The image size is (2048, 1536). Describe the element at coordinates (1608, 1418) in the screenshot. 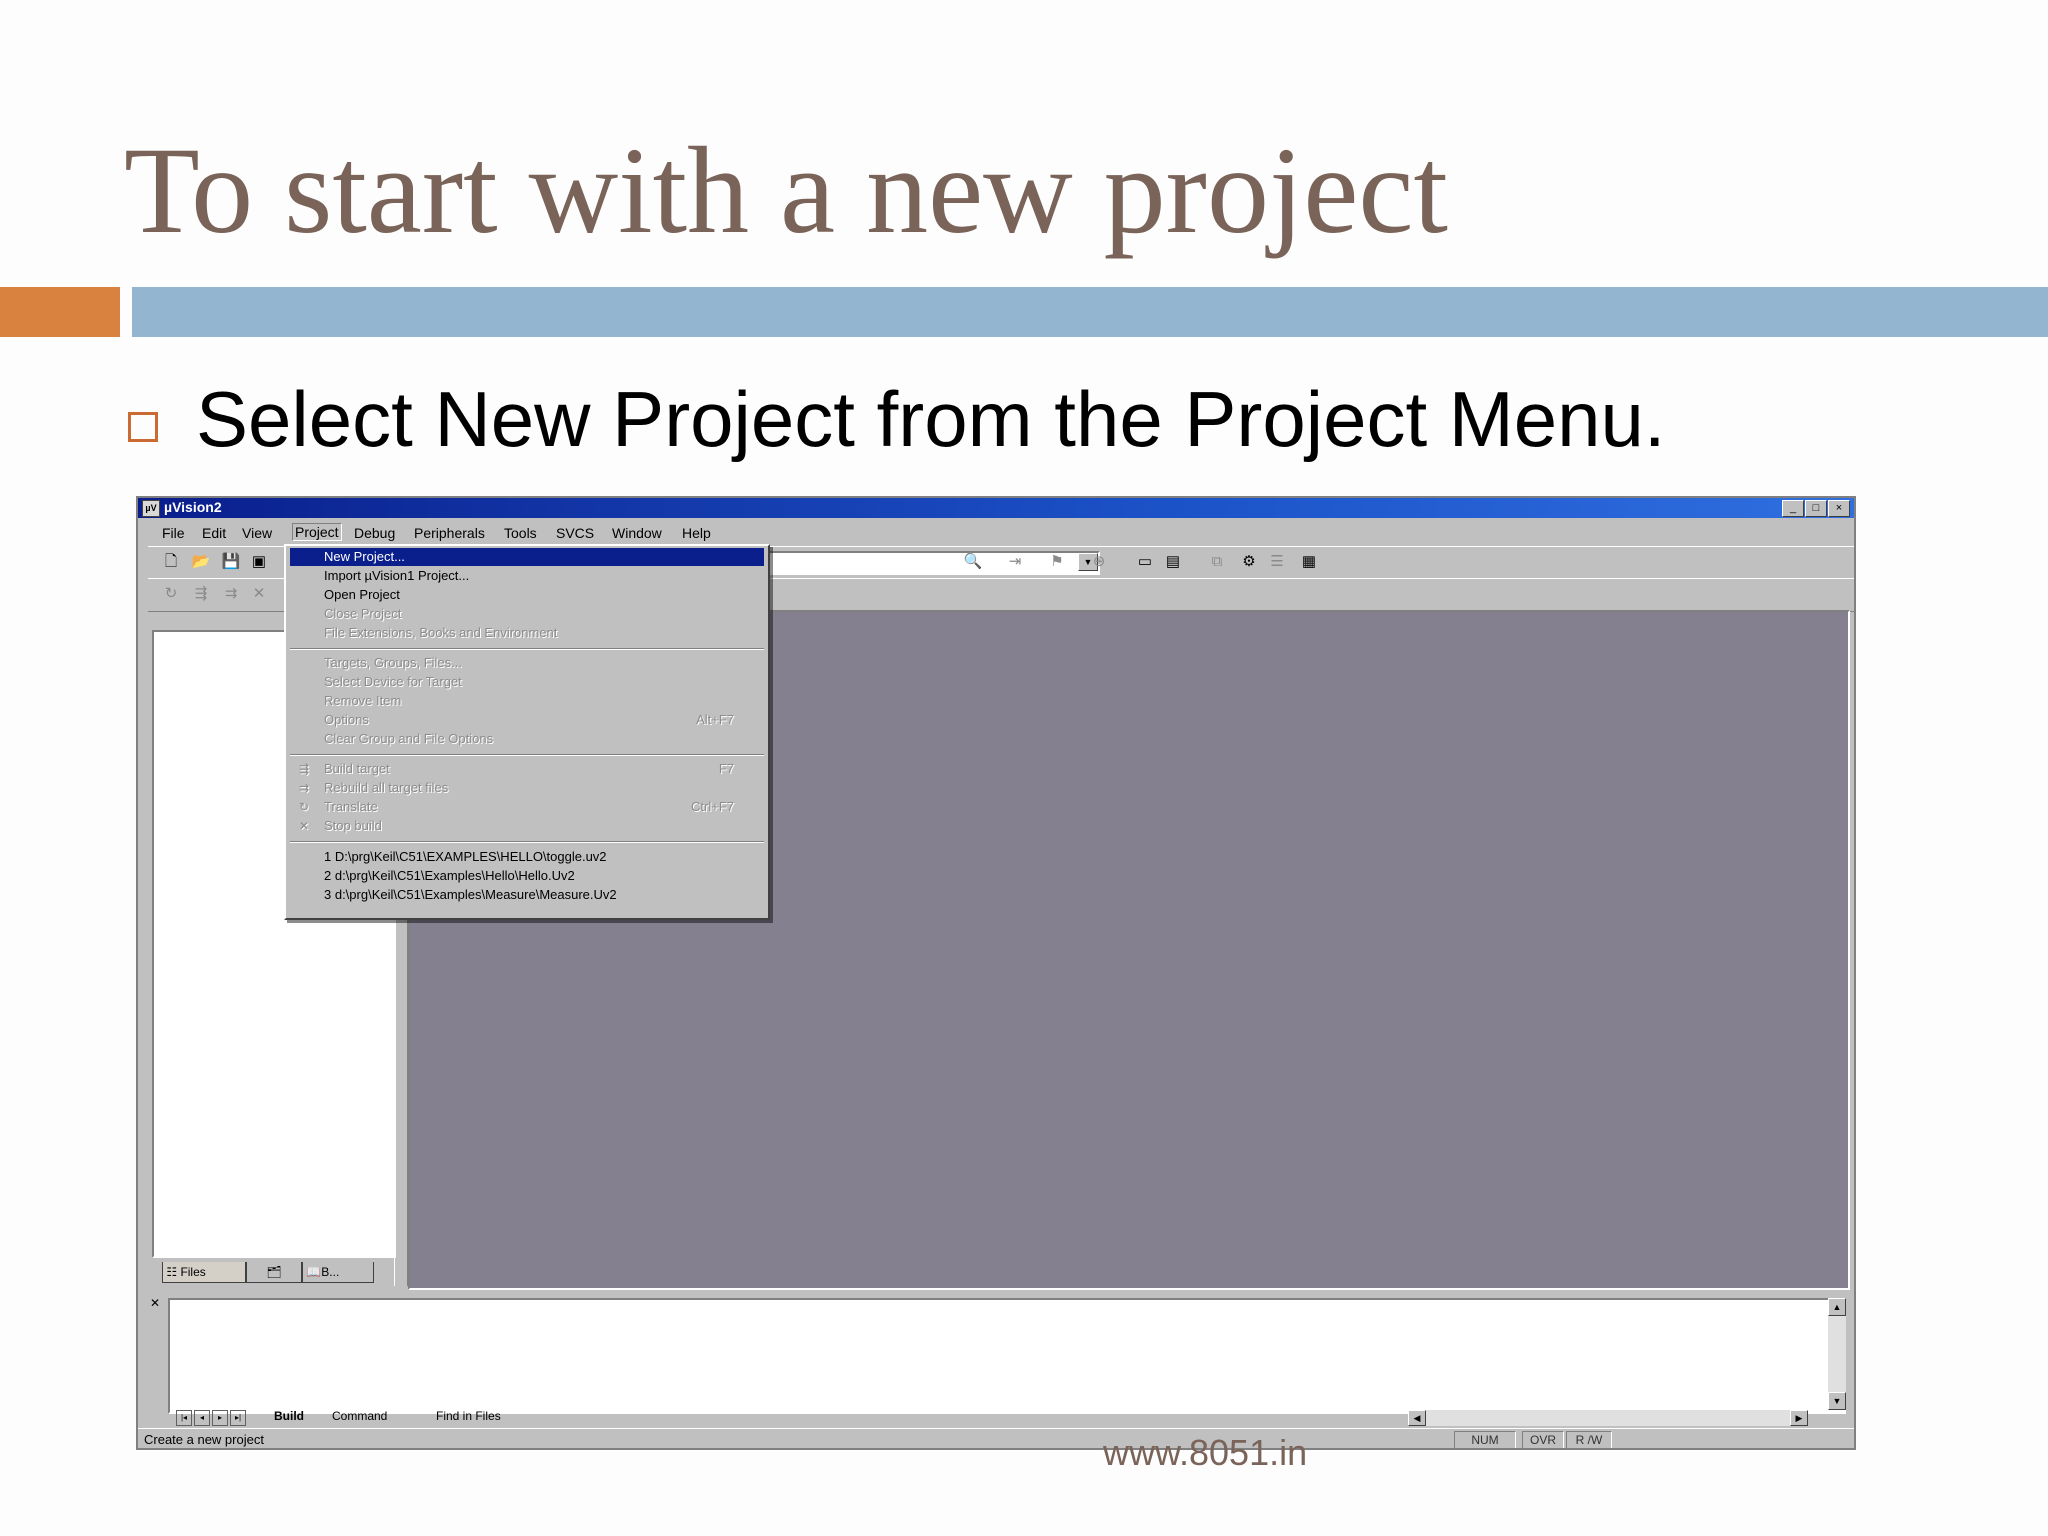

I see `output-horizontal-scrollbar: ◀ ▶` at that location.